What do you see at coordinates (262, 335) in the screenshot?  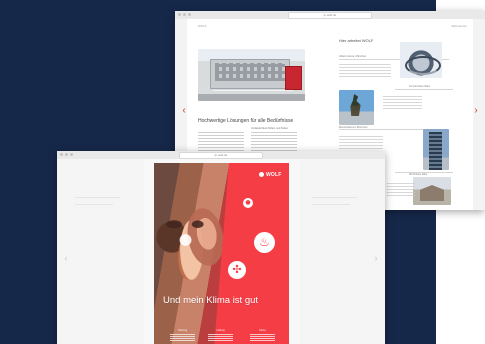 I see `cover-column-climate: Klima` at bounding box center [262, 335].